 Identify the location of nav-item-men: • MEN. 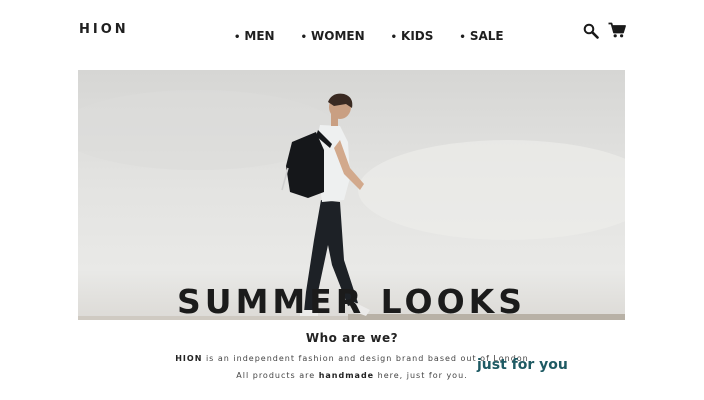
(254, 36).